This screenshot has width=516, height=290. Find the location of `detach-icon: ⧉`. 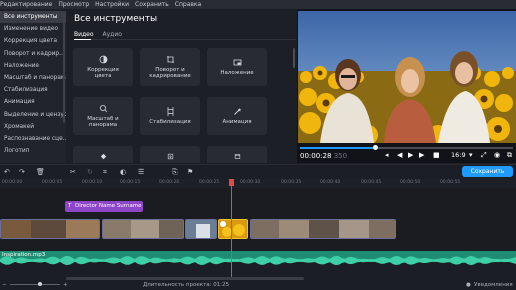

detach-icon: ⧉ is located at coordinates (509, 155).